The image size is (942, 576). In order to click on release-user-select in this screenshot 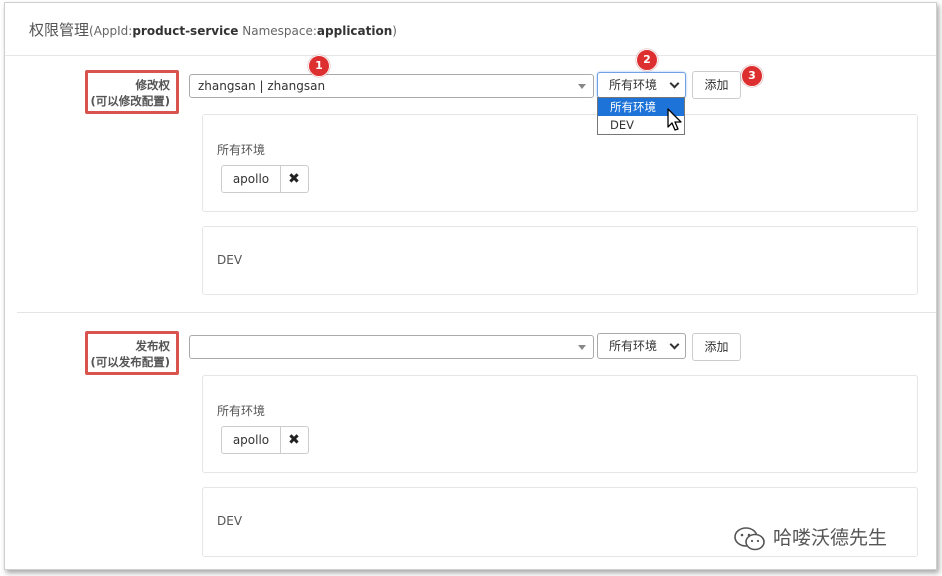, I will do `click(391, 347)`.